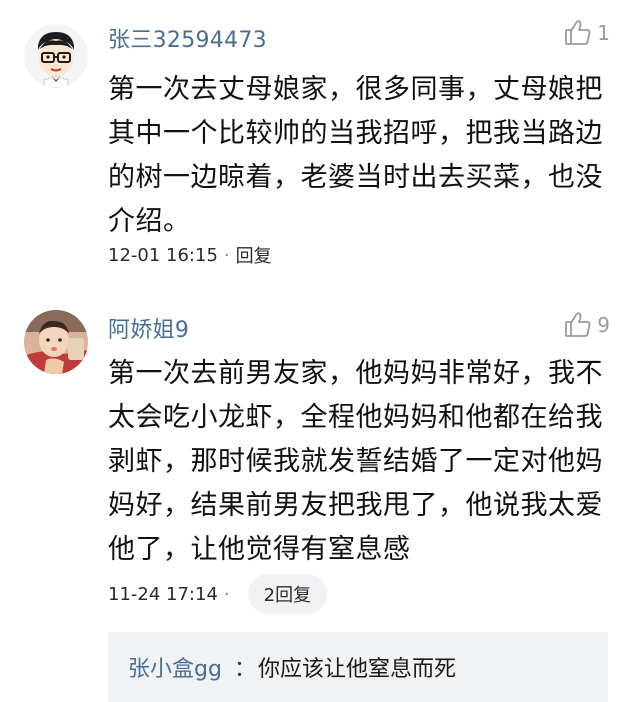 The height and width of the screenshot is (702, 640). What do you see at coordinates (148, 328) in the screenshot?
I see `comment-username: 阿娇姐9` at bounding box center [148, 328].